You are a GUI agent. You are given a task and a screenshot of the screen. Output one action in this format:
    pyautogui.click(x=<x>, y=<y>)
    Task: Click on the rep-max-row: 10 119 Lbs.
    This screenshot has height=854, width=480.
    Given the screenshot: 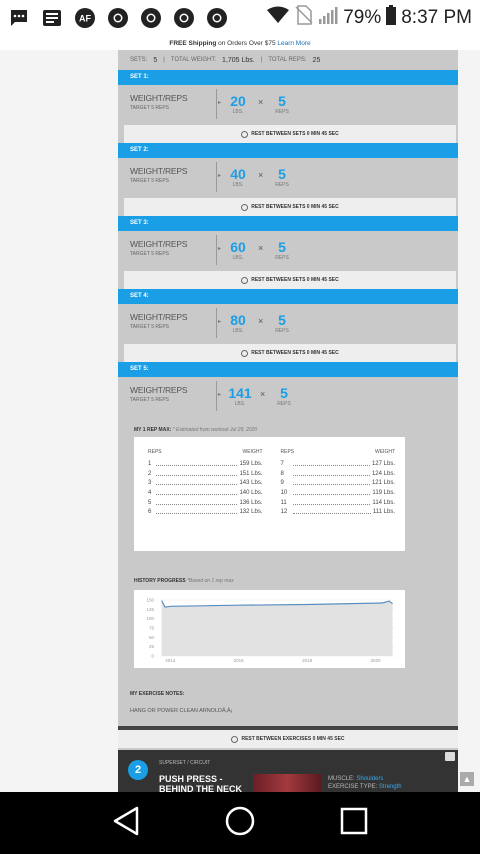 What is the action you would take?
    pyautogui.click(x=338, y=492)
    